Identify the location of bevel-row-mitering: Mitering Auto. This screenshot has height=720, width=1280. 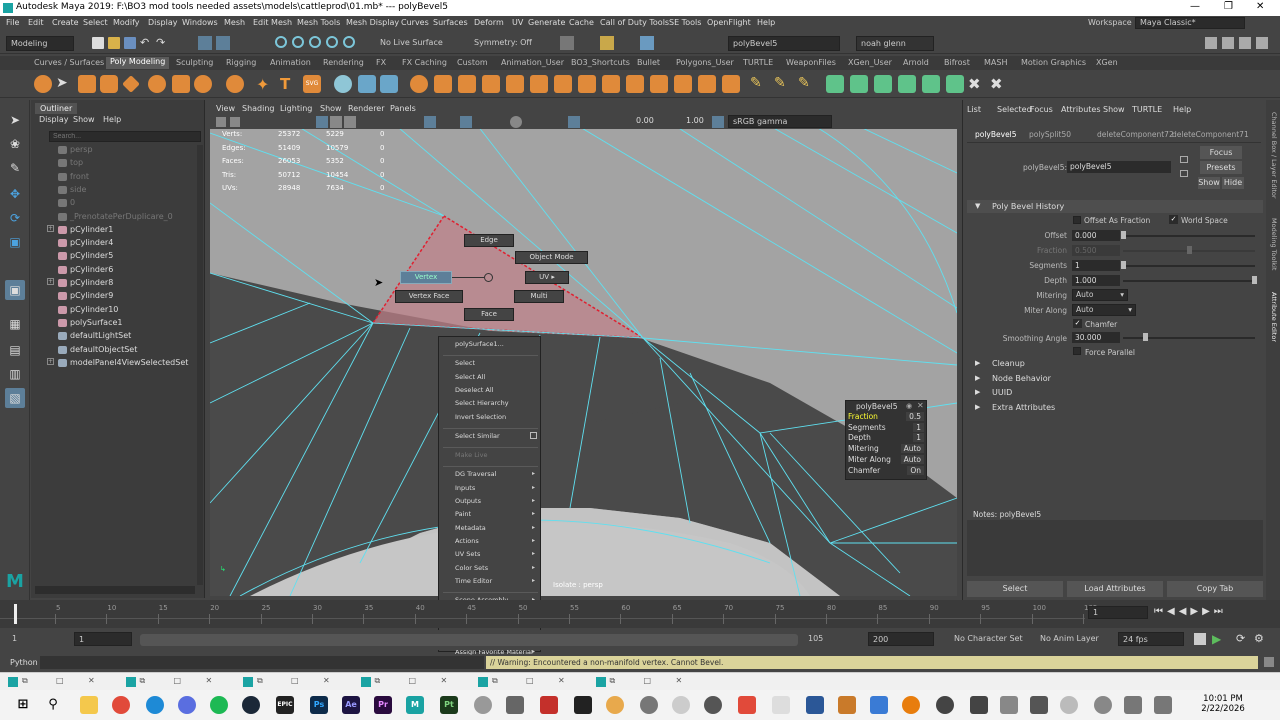
(887, 449).